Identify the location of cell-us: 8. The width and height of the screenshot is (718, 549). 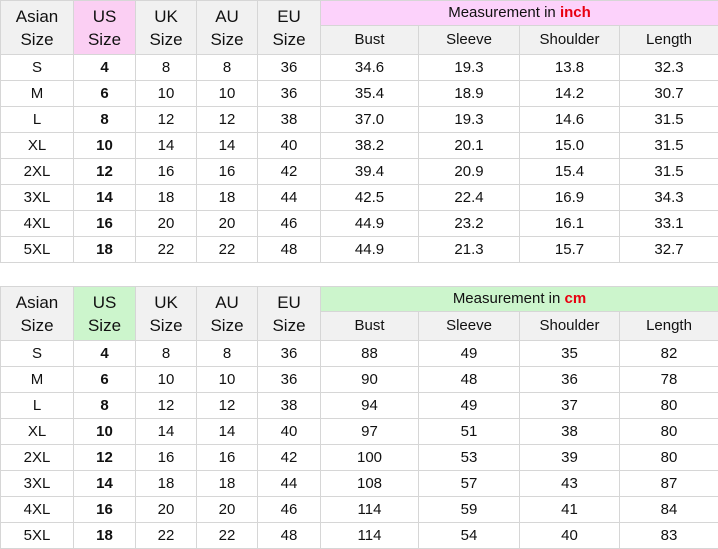
(105, 406).